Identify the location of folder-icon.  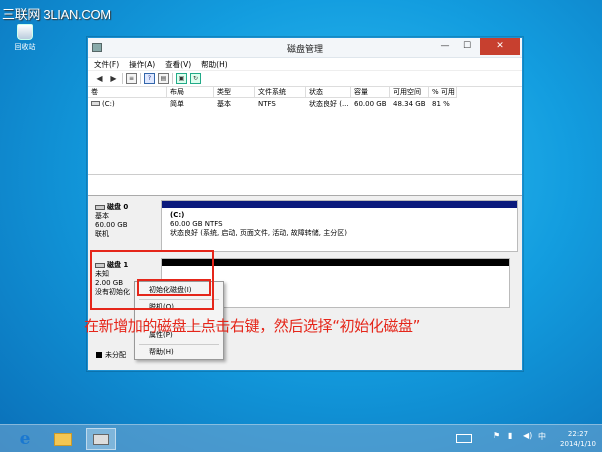
(63, 439).